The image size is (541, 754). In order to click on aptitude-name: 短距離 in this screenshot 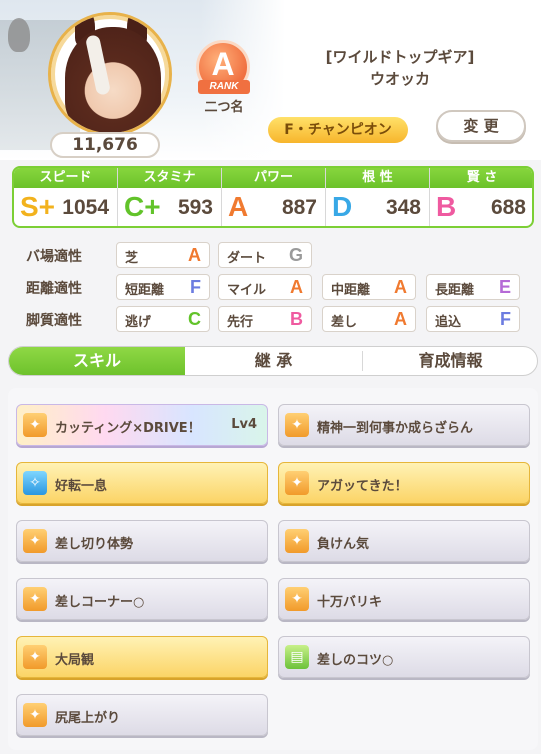, I will do `click(145, 290)`.